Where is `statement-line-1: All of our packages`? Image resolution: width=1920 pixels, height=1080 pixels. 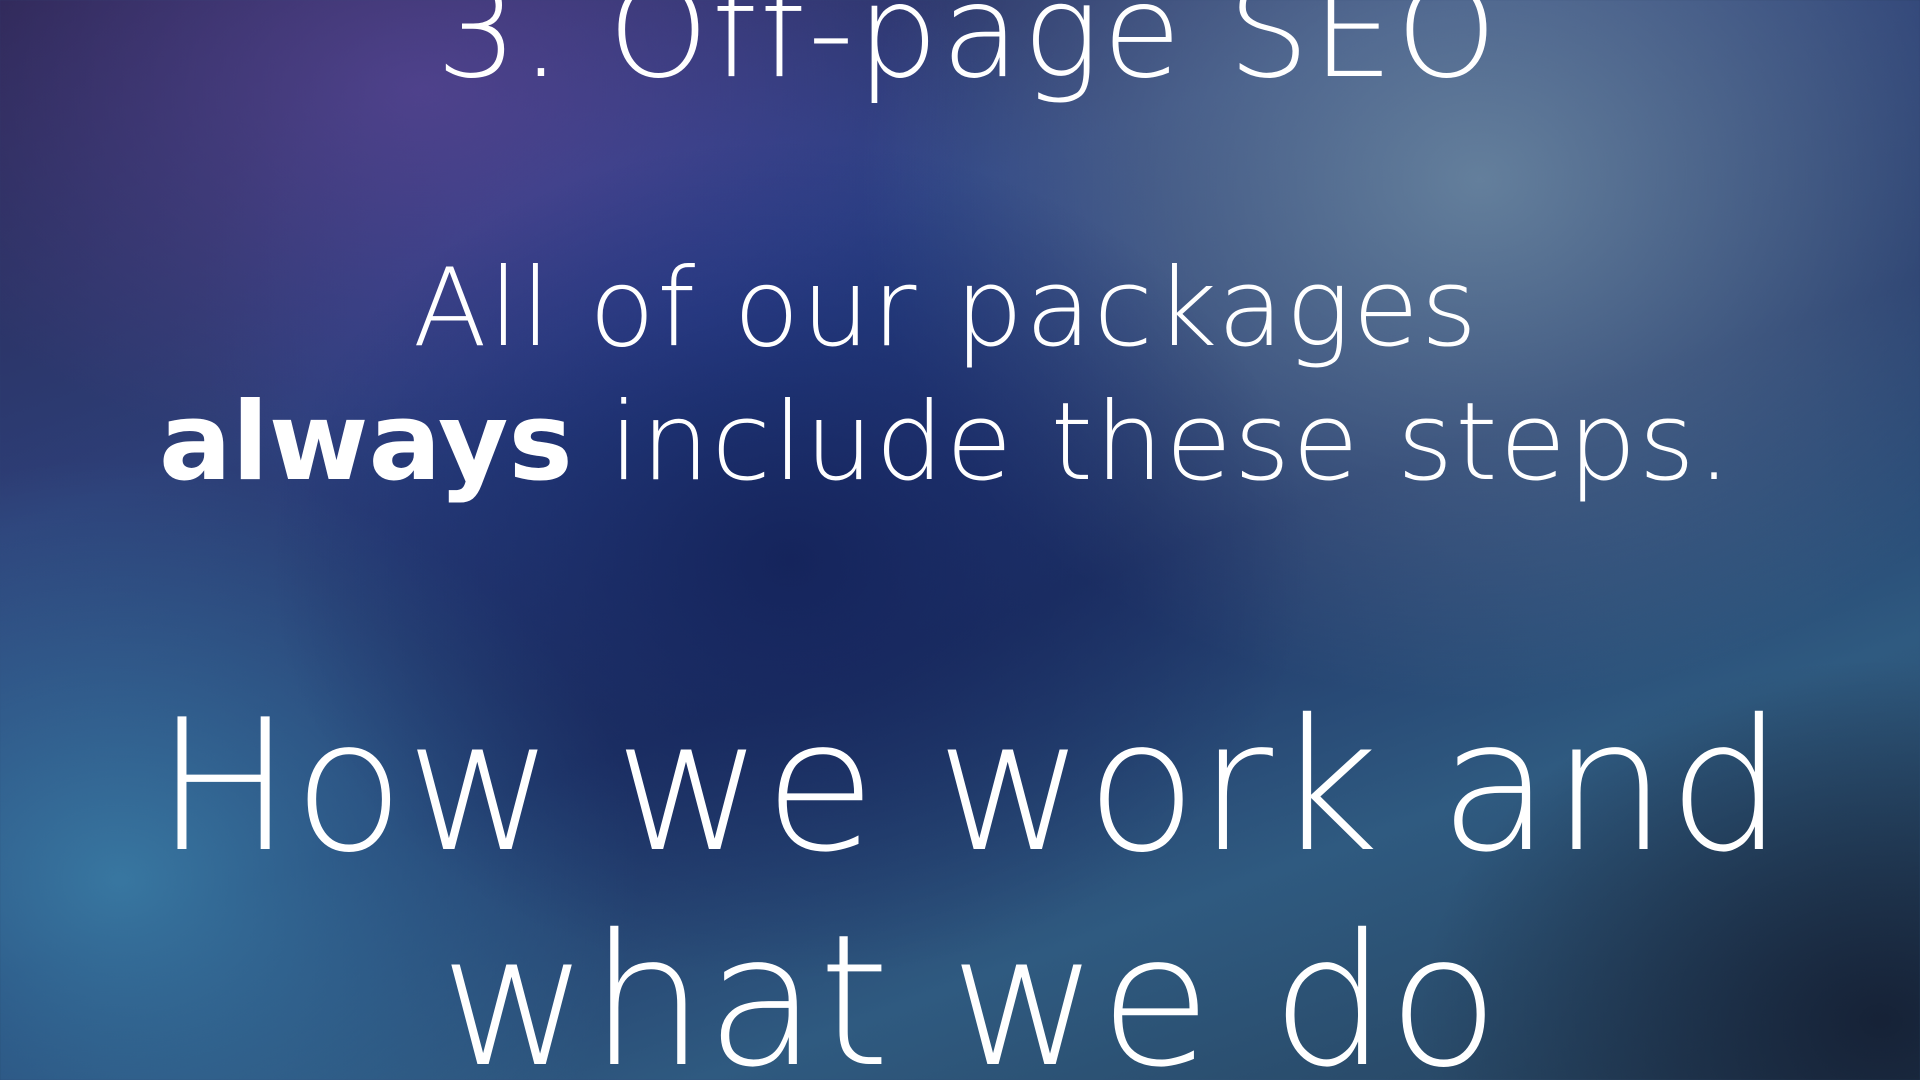
statement-line-1: All of our packages is located at coordinates (946, 308).